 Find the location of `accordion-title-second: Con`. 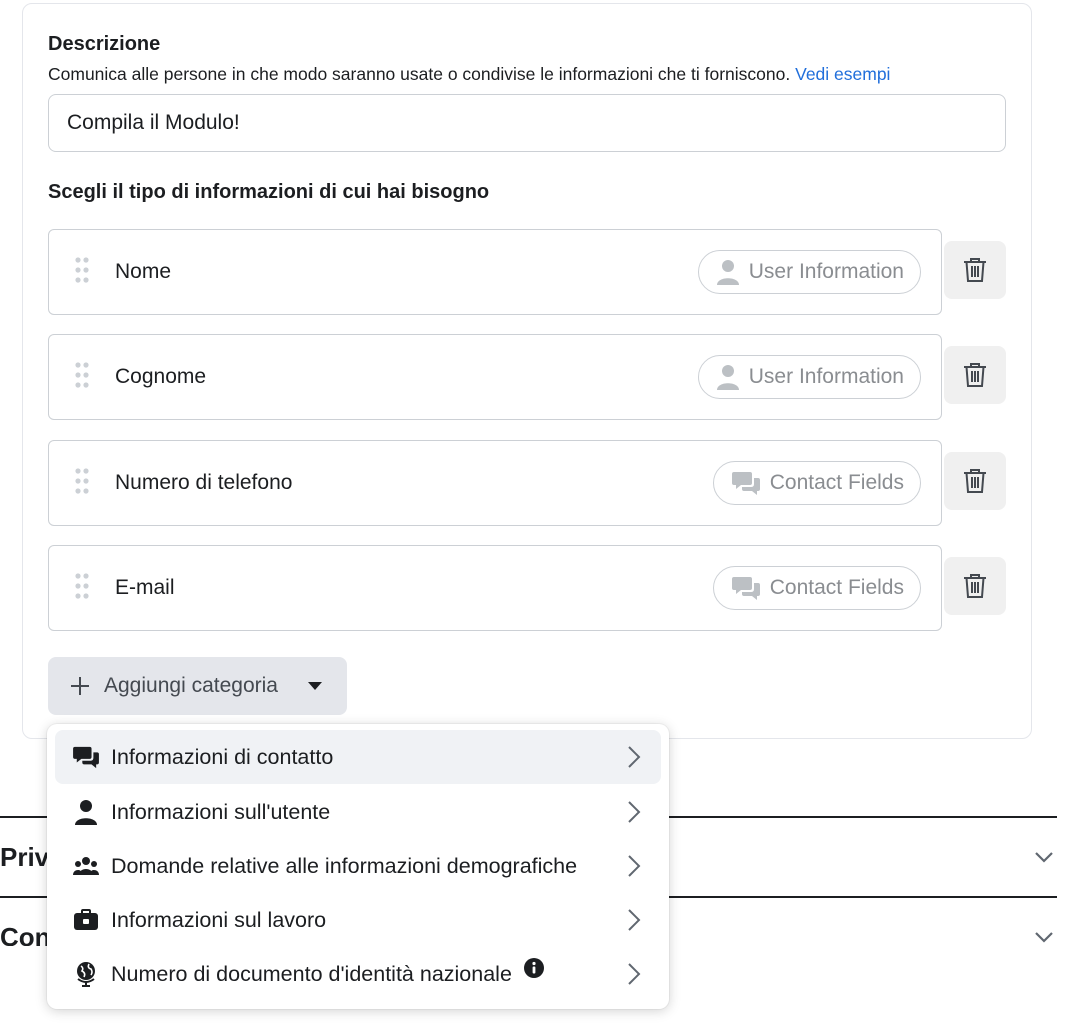

accordion-title-second: Con is located at coordinates (25, 934).